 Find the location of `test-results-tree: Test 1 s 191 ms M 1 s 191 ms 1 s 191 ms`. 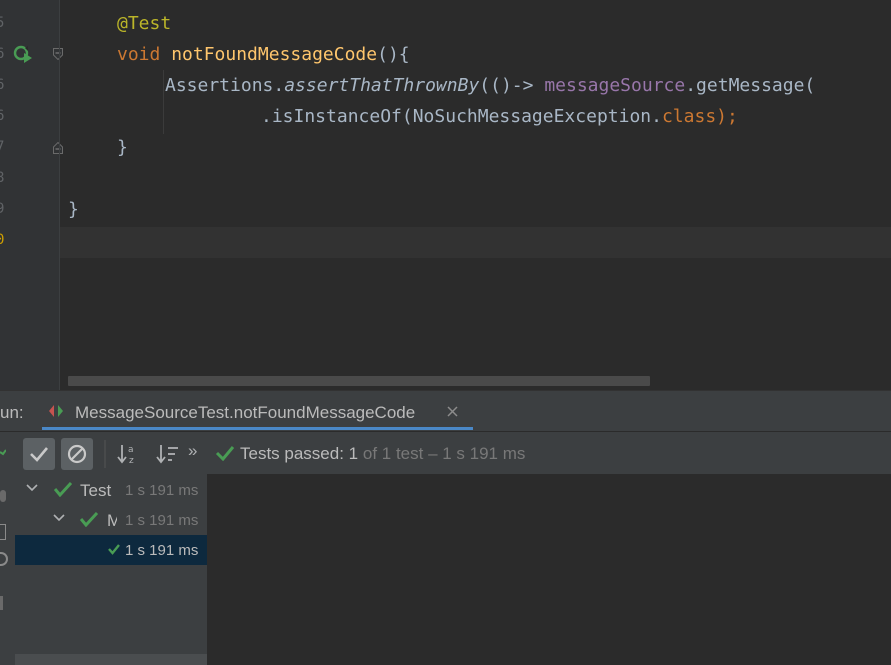

test-results-tree: Test 1 s 191 ms M 1 s 191 ms 1 s 191 ms is located at coordinates (111, 569).